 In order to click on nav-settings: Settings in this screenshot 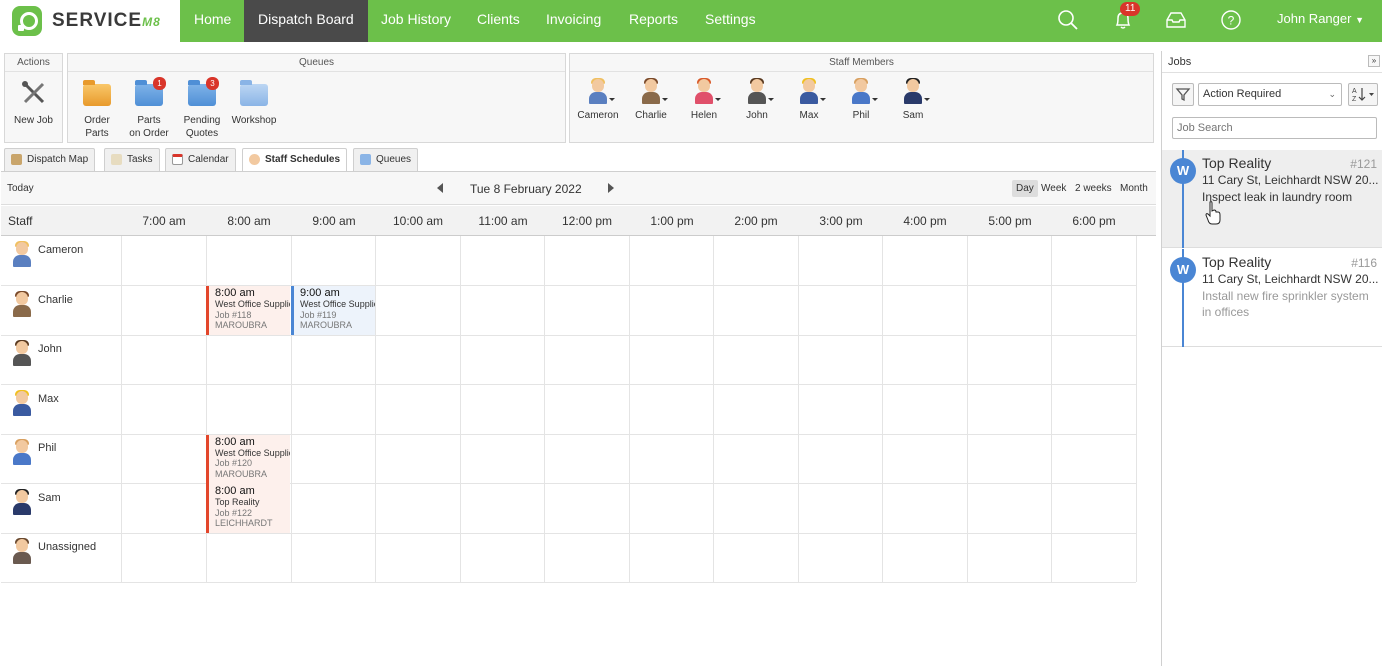, I will do `click(730, 21)`.